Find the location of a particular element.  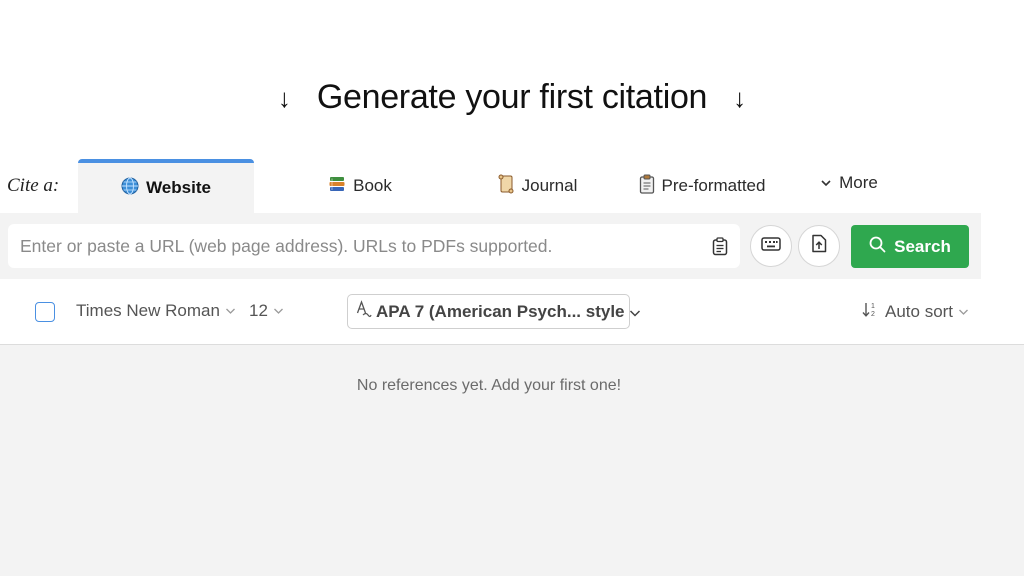

font-family-dropdown: Times New Roman is located at coordinates (156, 311).